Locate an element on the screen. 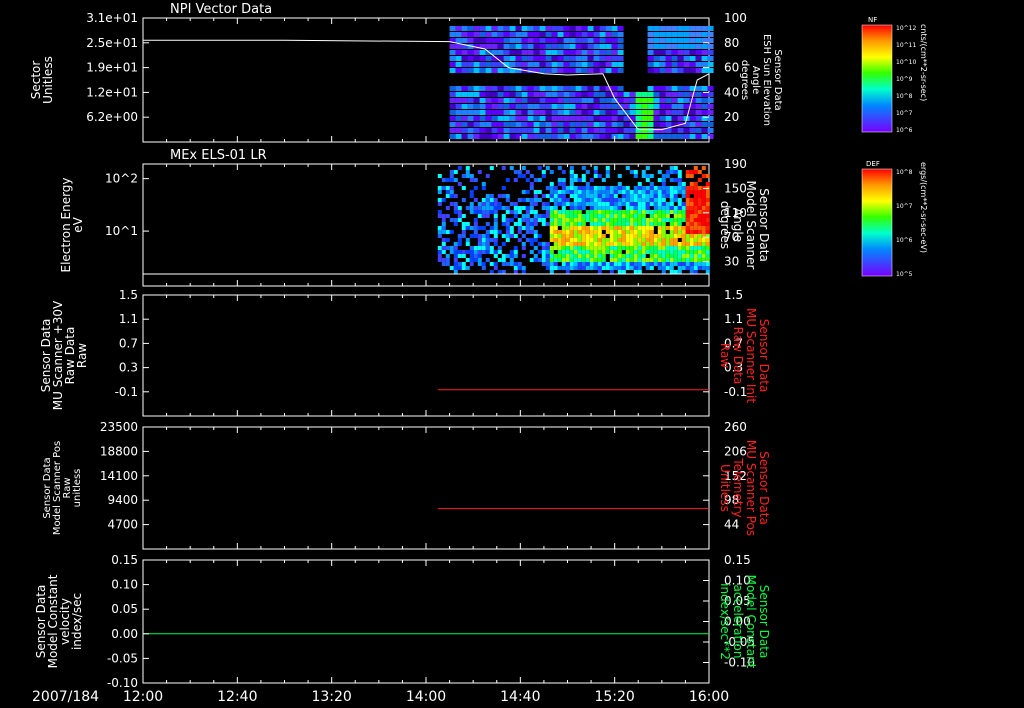 This screenshot has height=708, width=1024. right-tick-label: 100 is located at coordinates (735, 18).